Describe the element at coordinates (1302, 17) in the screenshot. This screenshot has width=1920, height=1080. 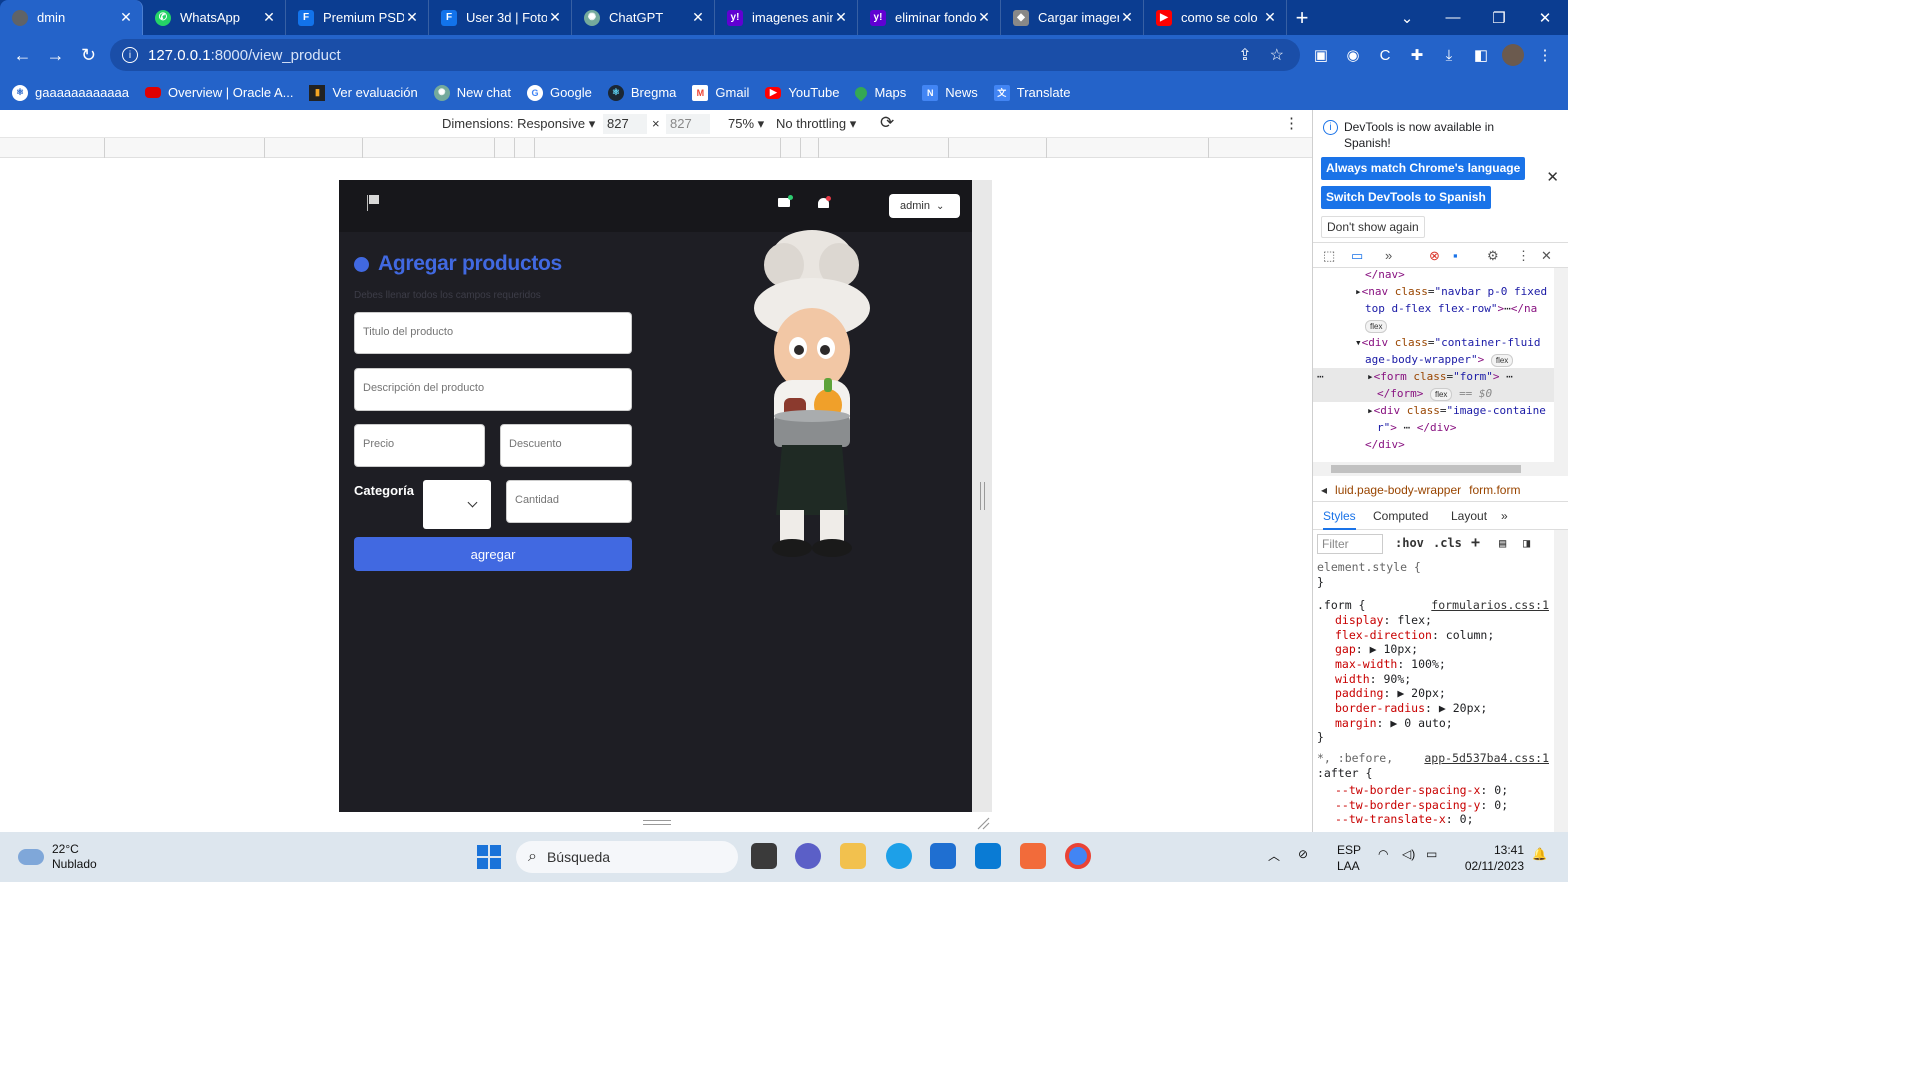
I see `new-tab-button: +` at that location.